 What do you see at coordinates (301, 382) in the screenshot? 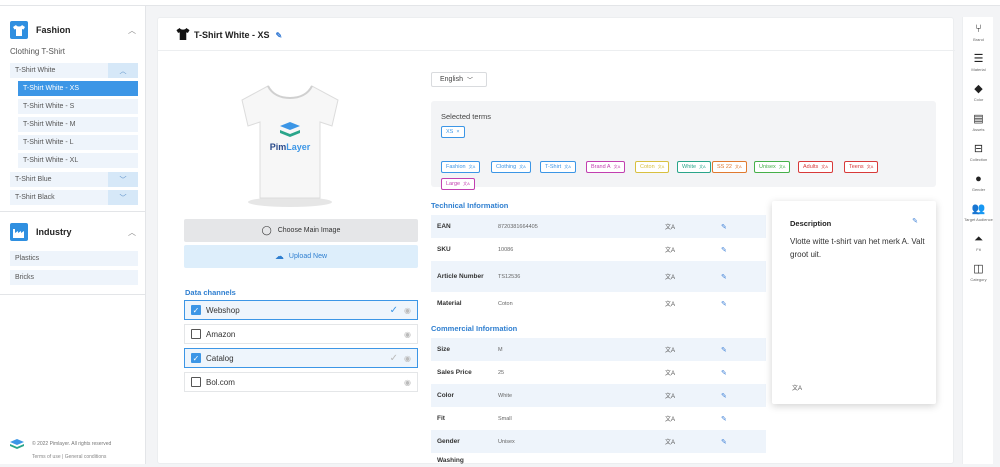
I see `channel-bolcom: Bol.com ◉` at bounding box center [301, 382].